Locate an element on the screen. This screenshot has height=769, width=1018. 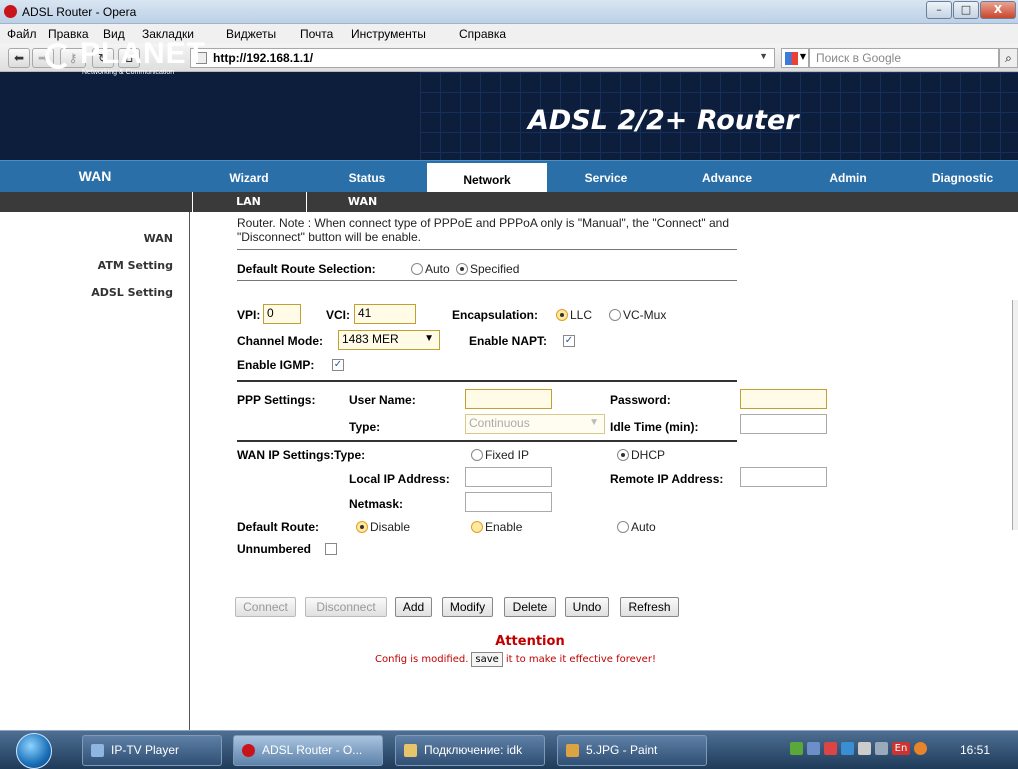
address-bar: http://192.168.1.1/ ▼ is located at coordinates (482, 58).